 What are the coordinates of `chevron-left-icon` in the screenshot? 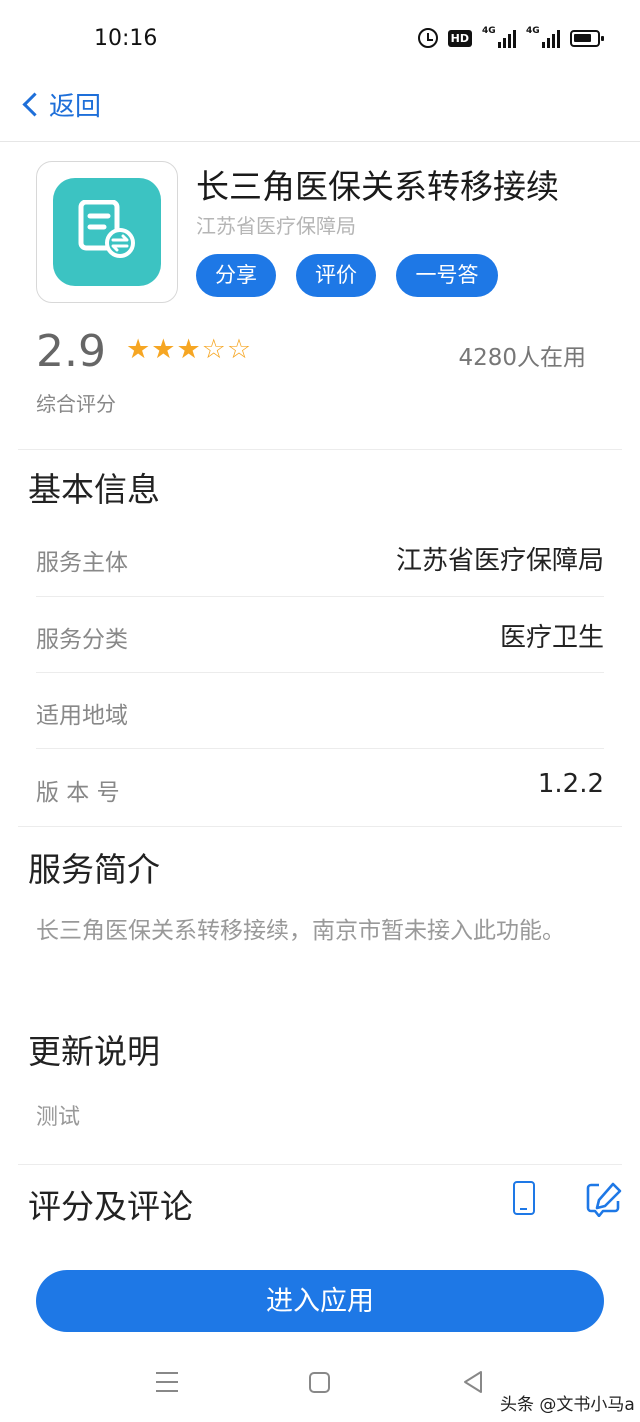 It's located at (34, 104).